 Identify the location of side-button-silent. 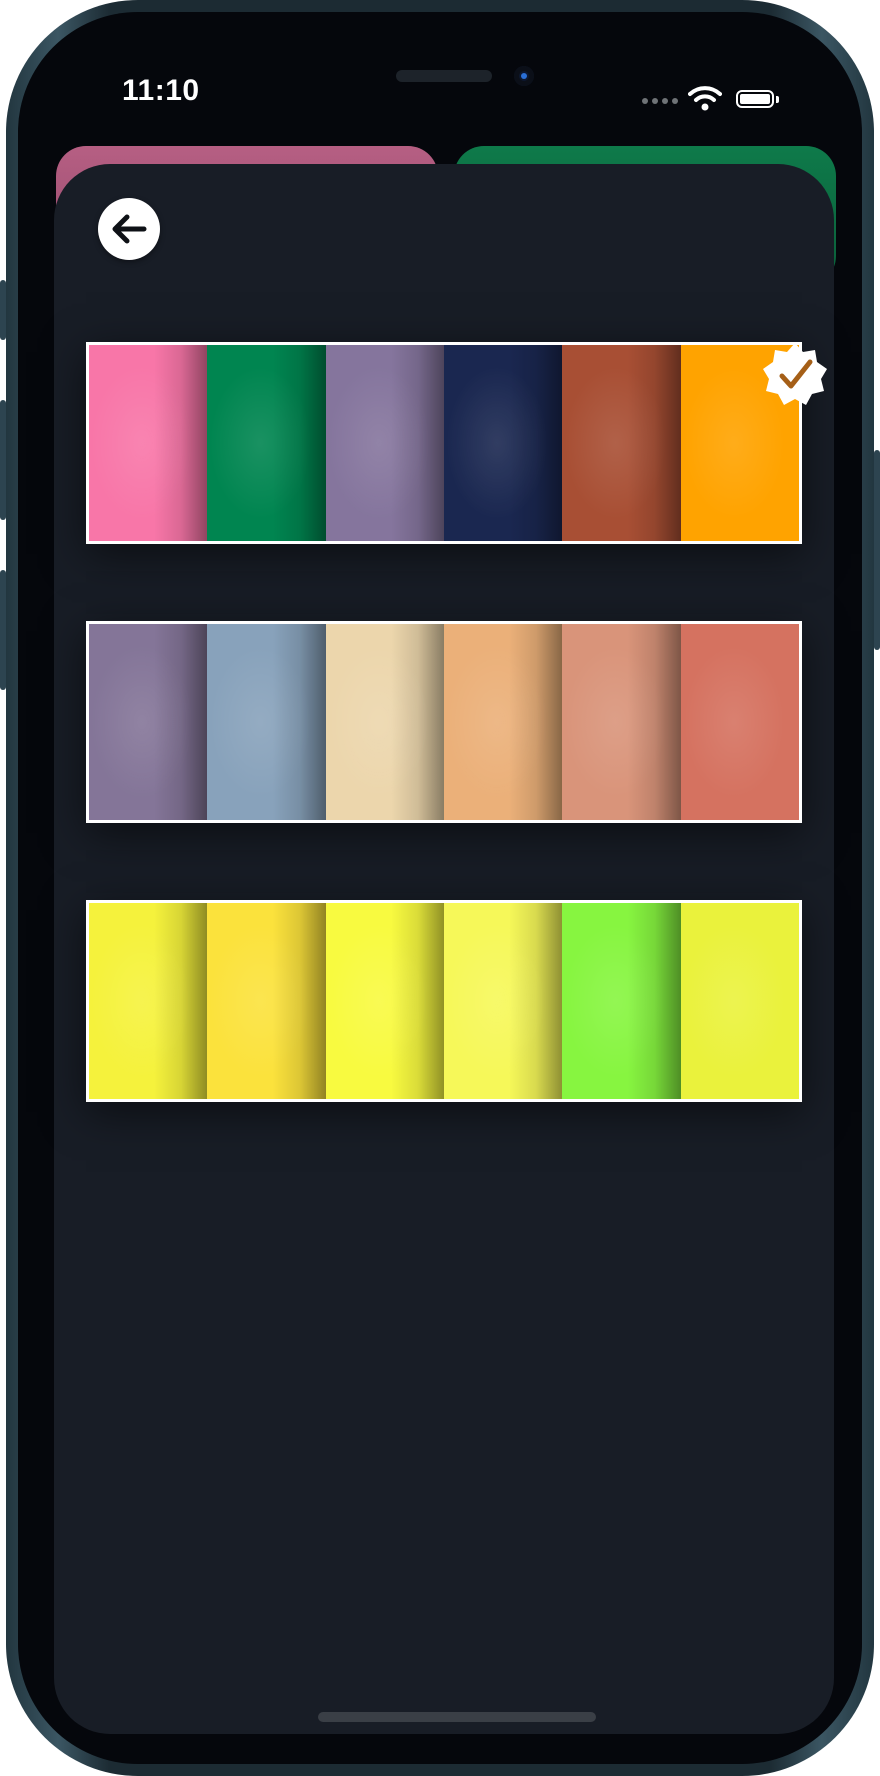
(3, 310).